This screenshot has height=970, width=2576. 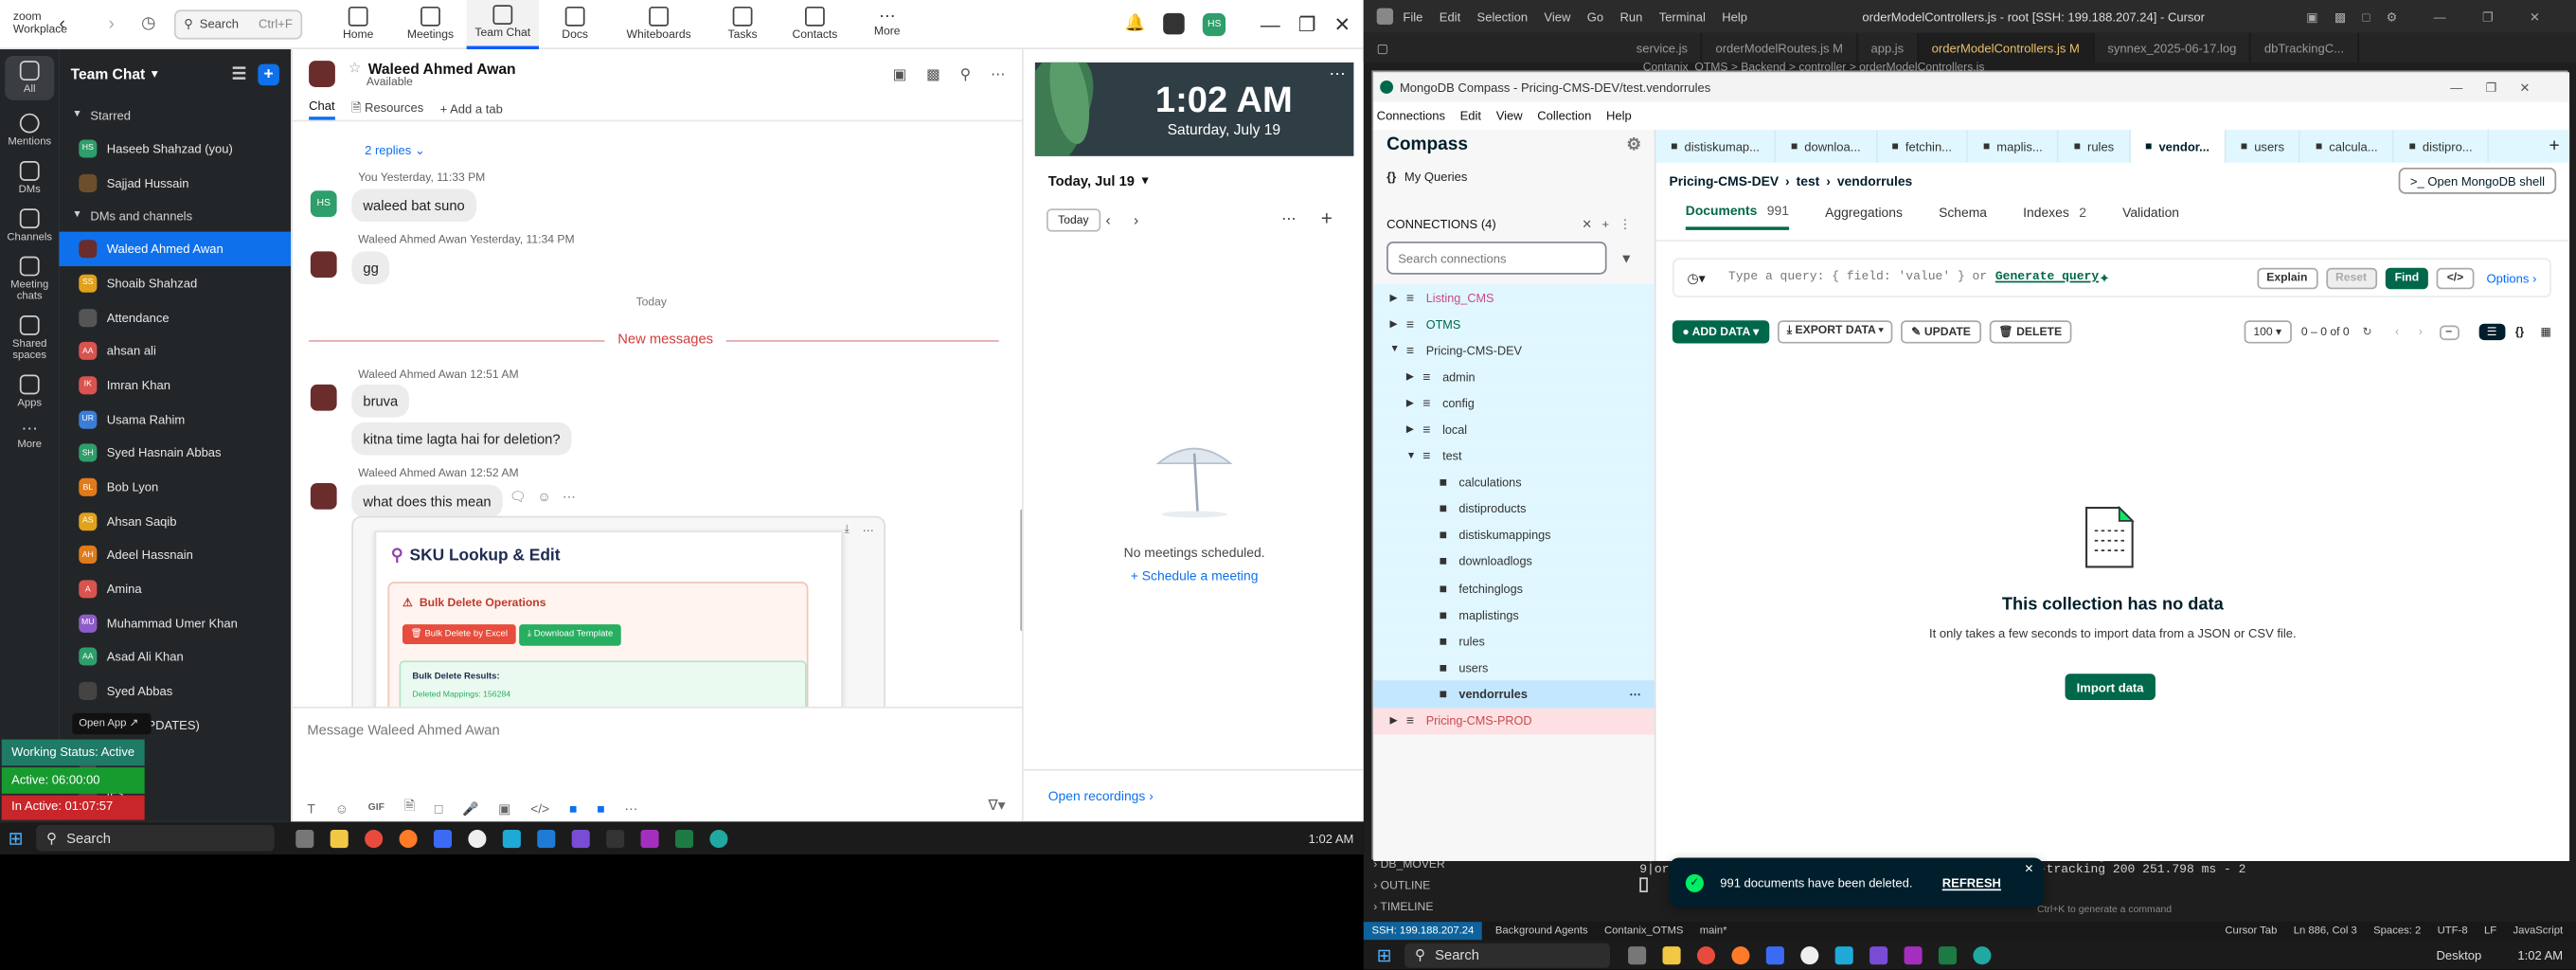 What do you see at coordinates (1808, 181) in the screenshot?
I see `breadcrumb-db: test` at bounding box center [1808, 181].